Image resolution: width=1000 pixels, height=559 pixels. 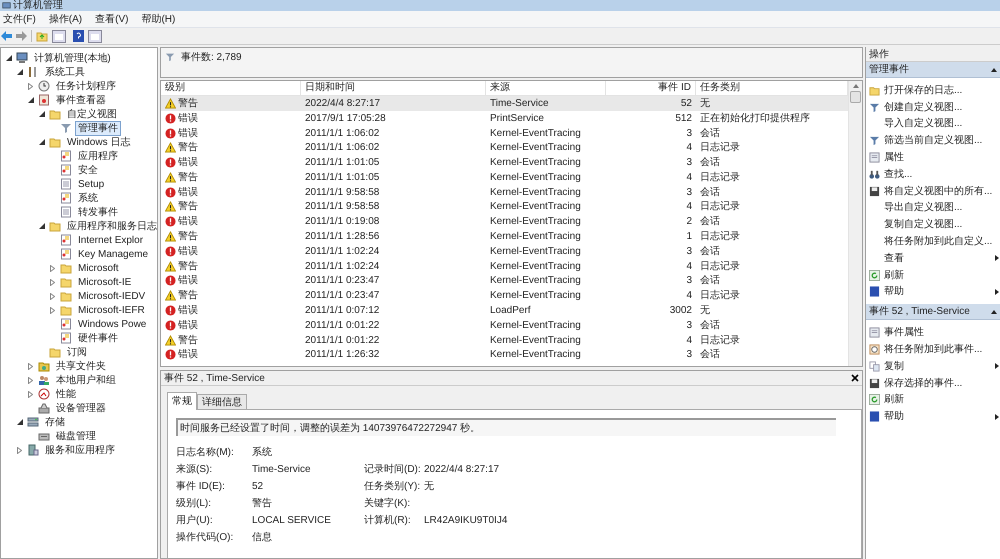 I want to click on table-row: 警告 2011/1/1 0:01:22 Kernel-EventTracing 4 日志记录, so click(x=504, y=340).